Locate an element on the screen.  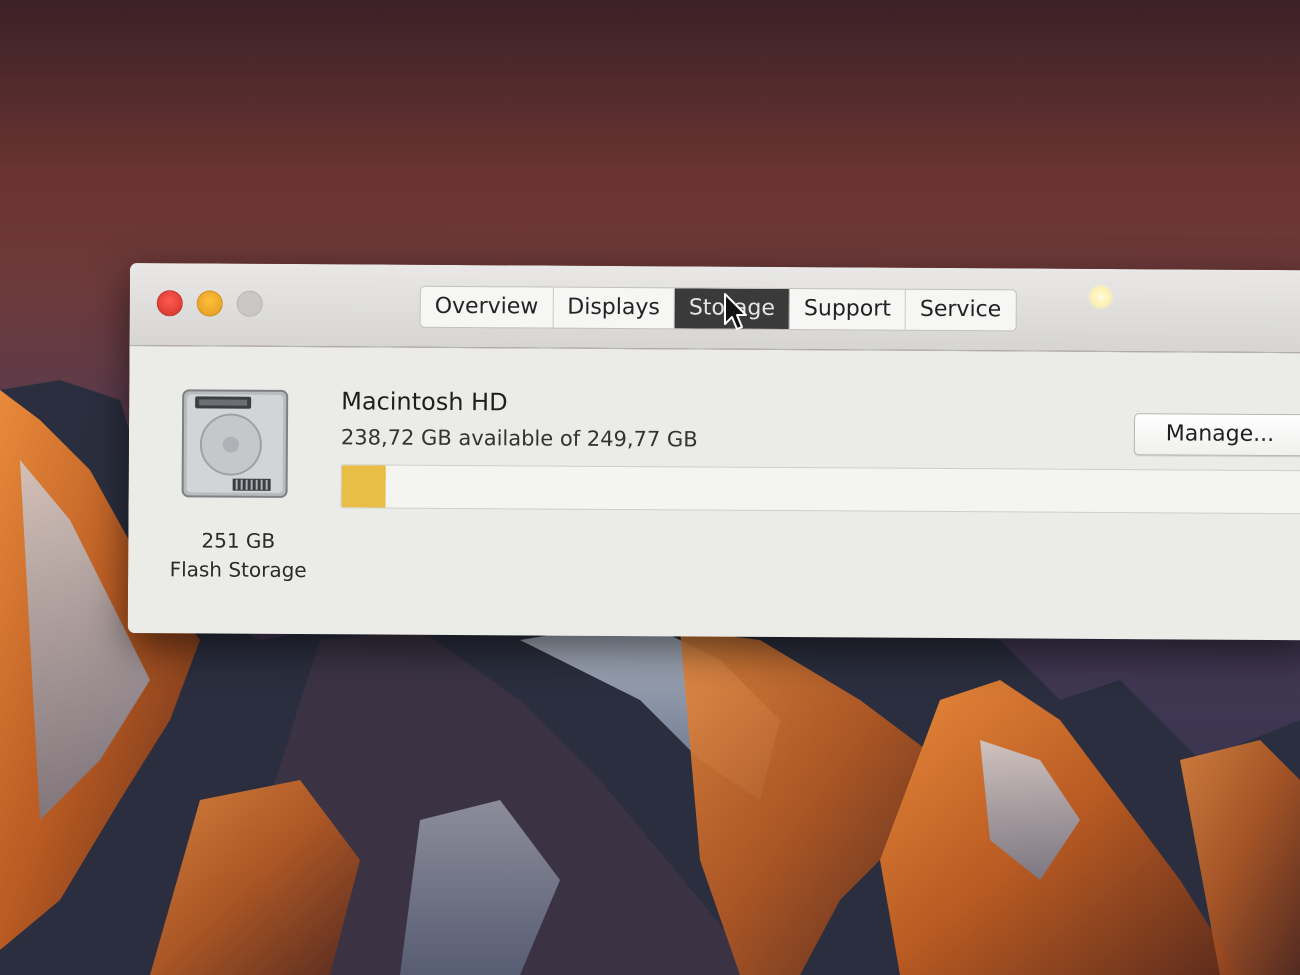
drive-capacity: 251 GB is located at coordinates (238, 540).